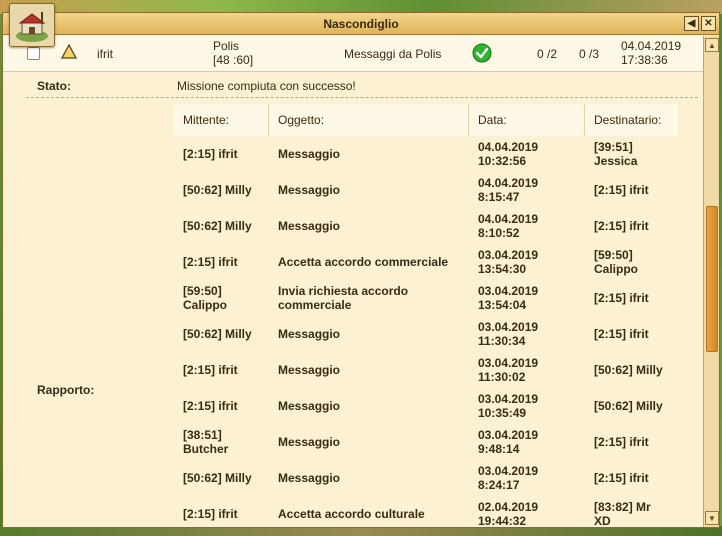  Describe the element at coordinates (712, 45) in the screenshot. I see `scroll-up-icon: ▲` at that location.